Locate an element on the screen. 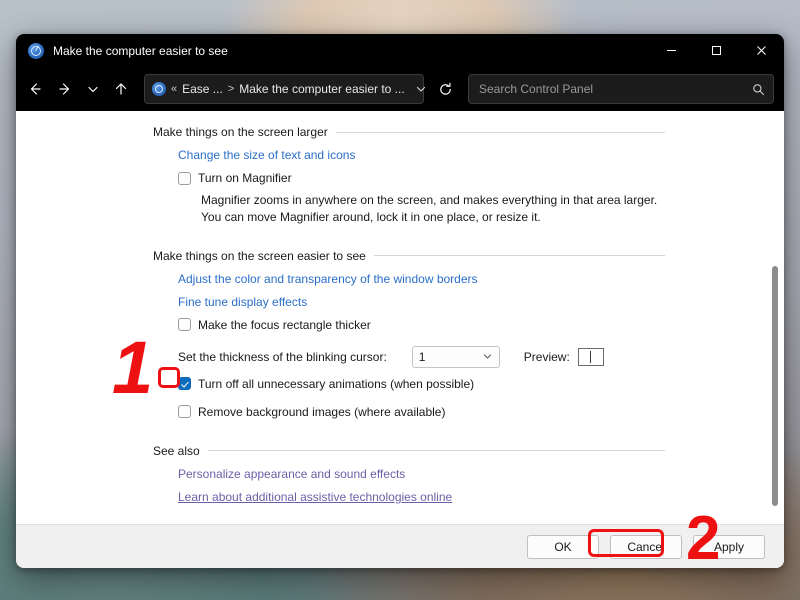  checkbox-row-focus-rectangle: Make the focus rectangle thicker is located at coordinates (274, 325).